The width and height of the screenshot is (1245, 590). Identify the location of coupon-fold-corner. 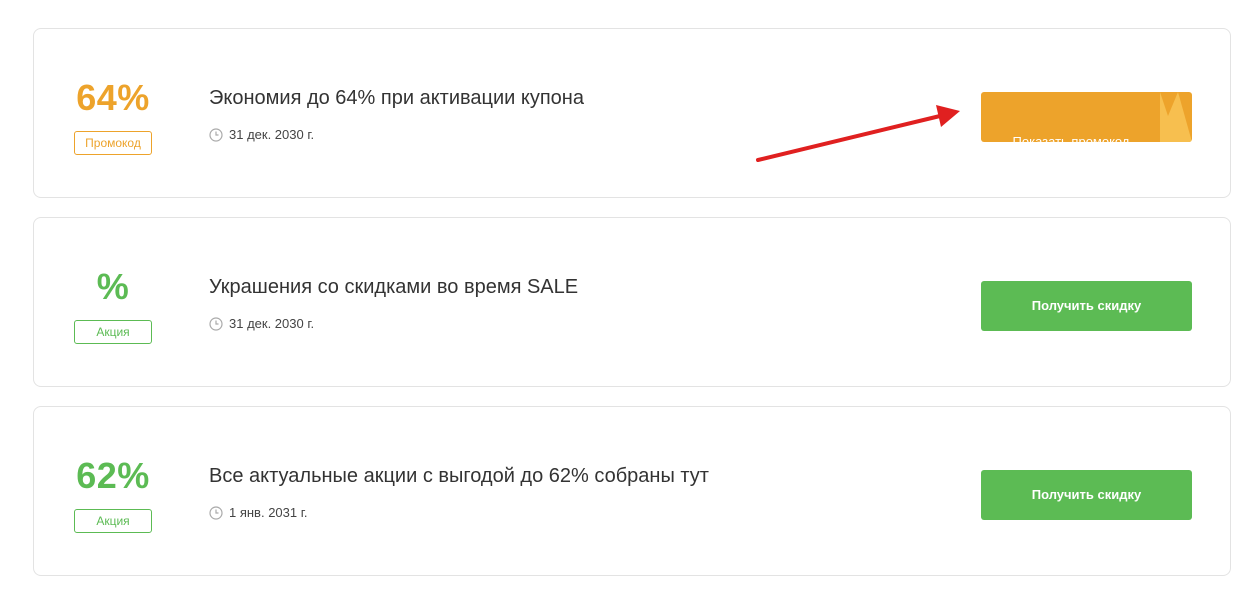
(1176, 117).